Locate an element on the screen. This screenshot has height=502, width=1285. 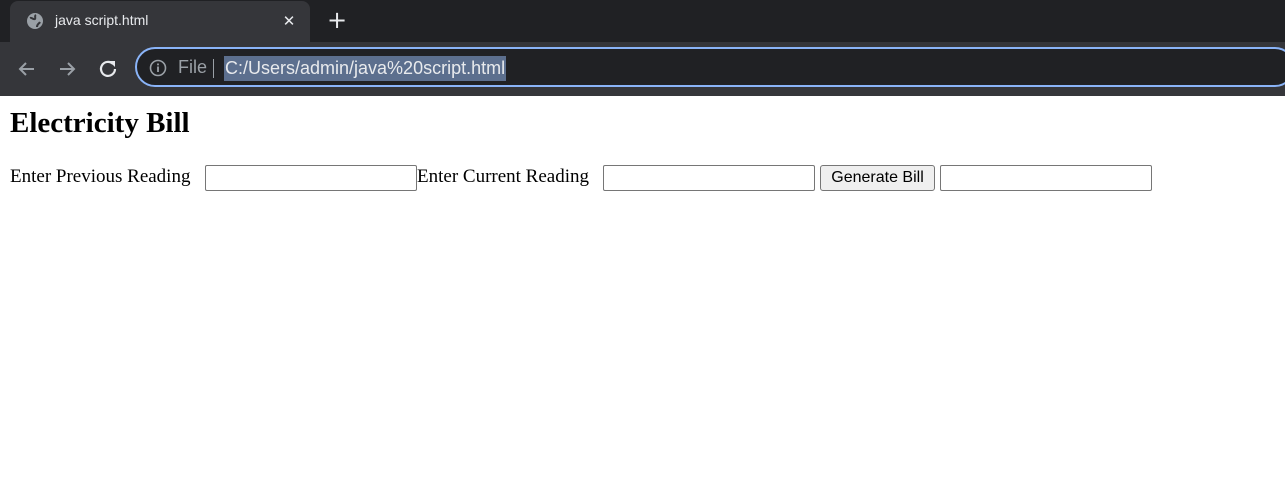
browser-tab: java script.html ✕ is located at coordinates (160, 21).